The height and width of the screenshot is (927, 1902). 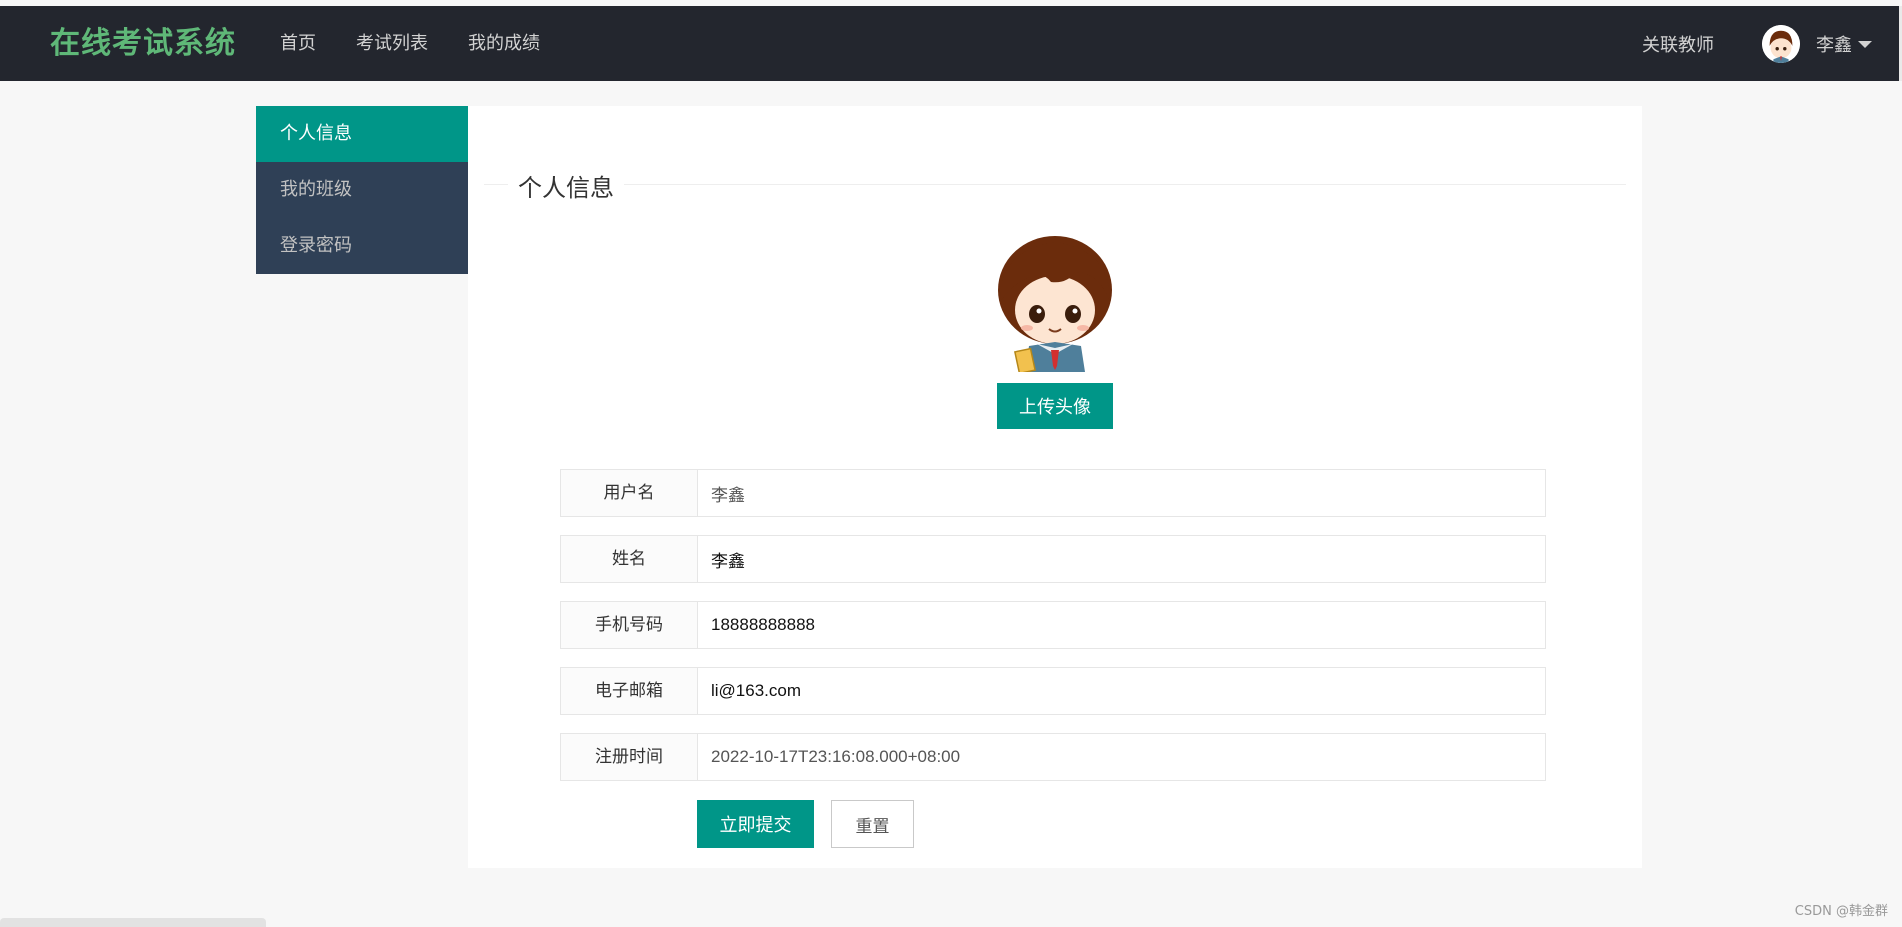 What do you see at coordinates (628, 625) in the screenshot?
I see `phone-label: 手机号码` at bounding box center [628, 625].